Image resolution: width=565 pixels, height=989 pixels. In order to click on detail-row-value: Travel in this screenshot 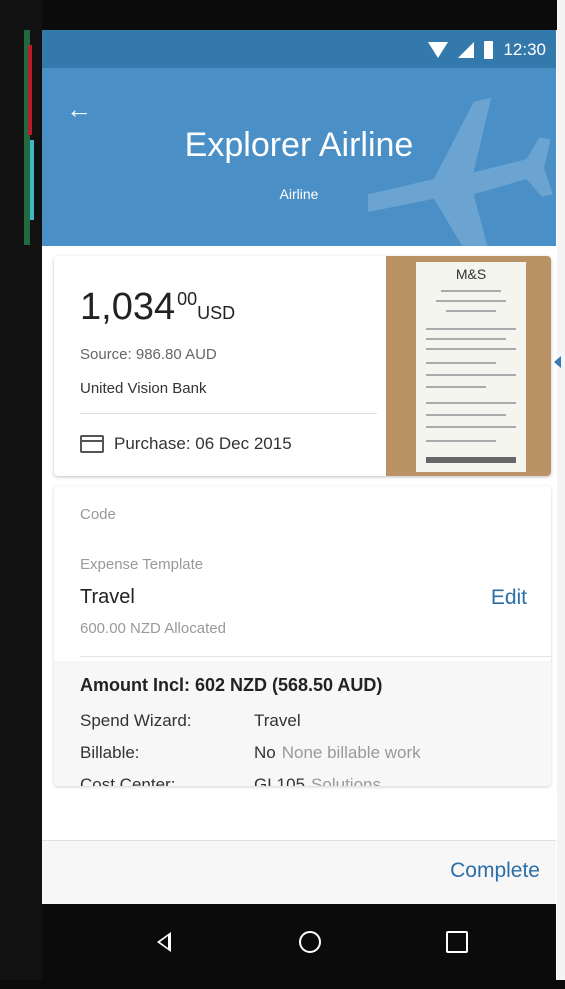, I will do `click(277, 720)`.